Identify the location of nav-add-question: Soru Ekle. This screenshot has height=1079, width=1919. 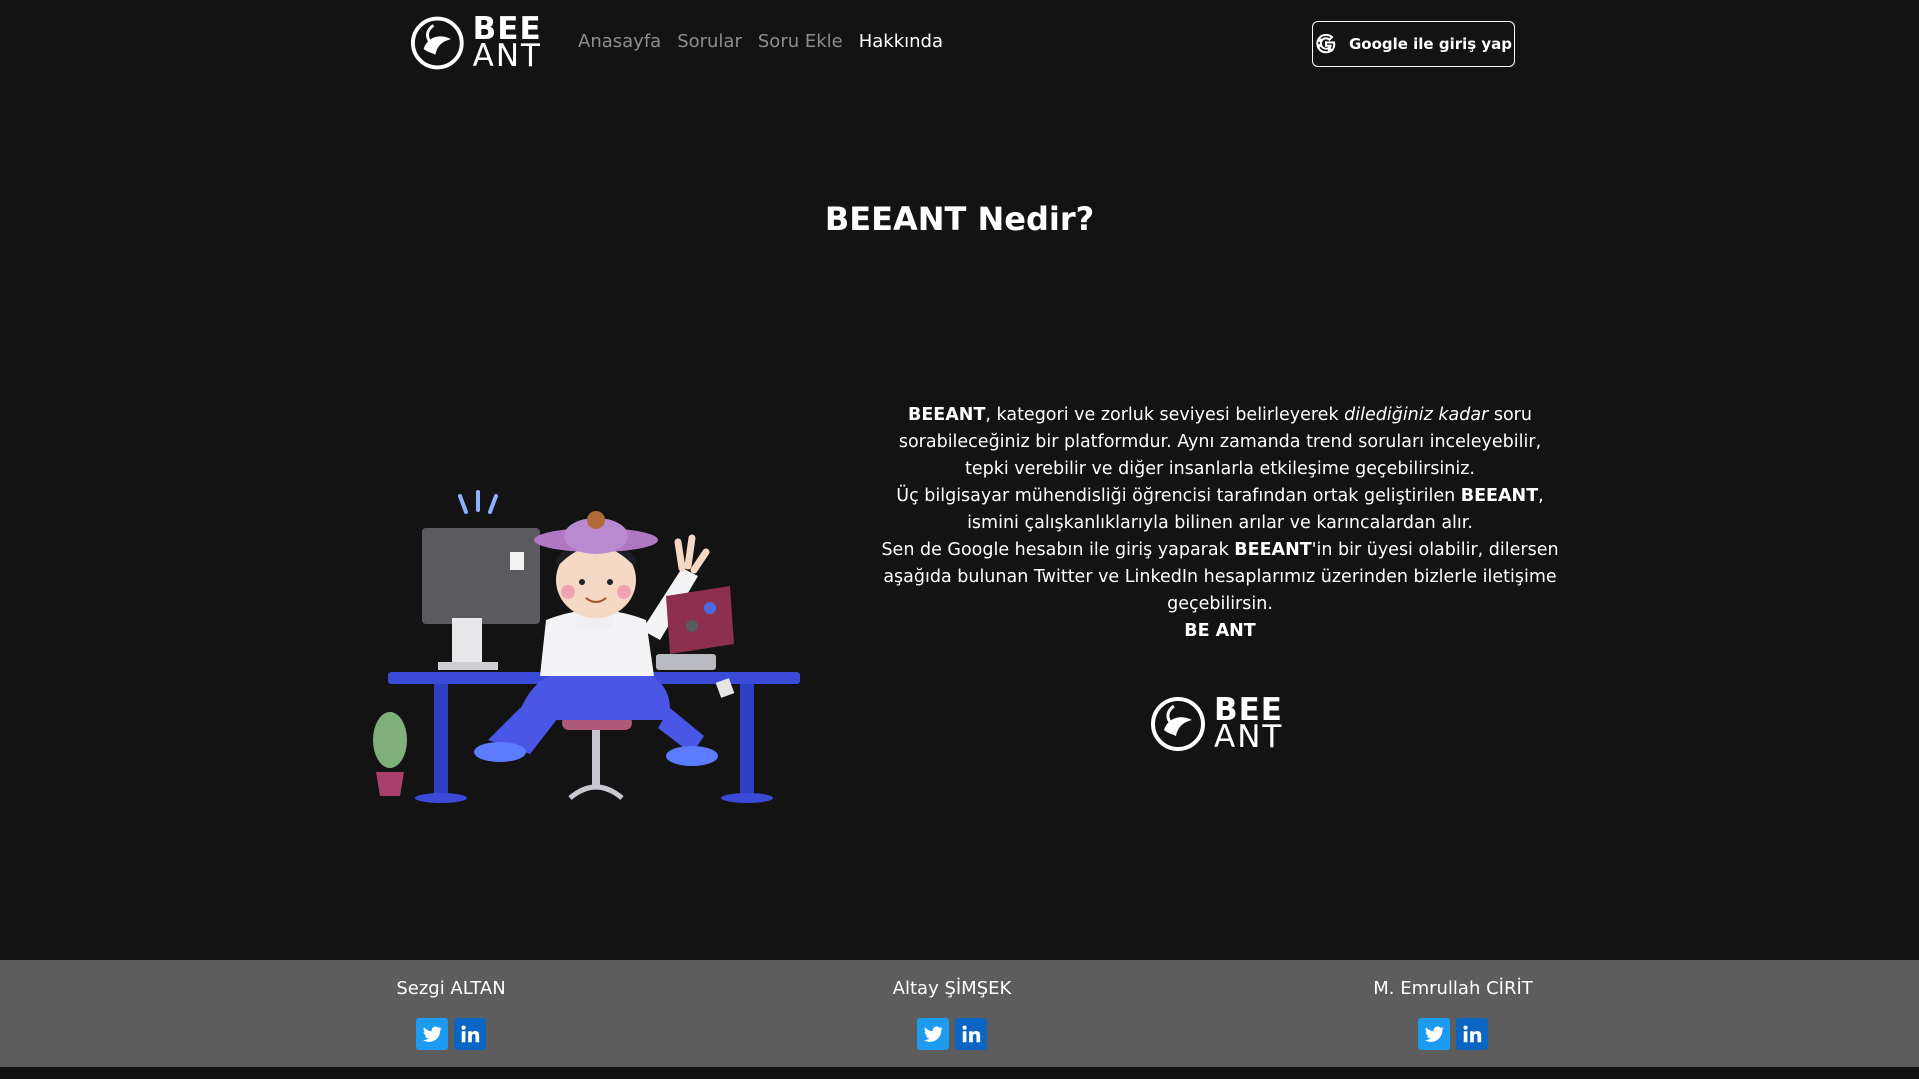
(800, 41).